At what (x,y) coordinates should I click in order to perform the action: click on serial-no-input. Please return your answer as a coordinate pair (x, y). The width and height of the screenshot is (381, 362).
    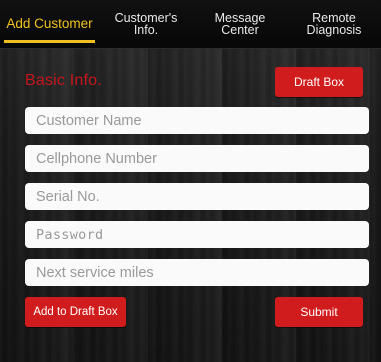
    Looking at the image, I should click on (197, 196).